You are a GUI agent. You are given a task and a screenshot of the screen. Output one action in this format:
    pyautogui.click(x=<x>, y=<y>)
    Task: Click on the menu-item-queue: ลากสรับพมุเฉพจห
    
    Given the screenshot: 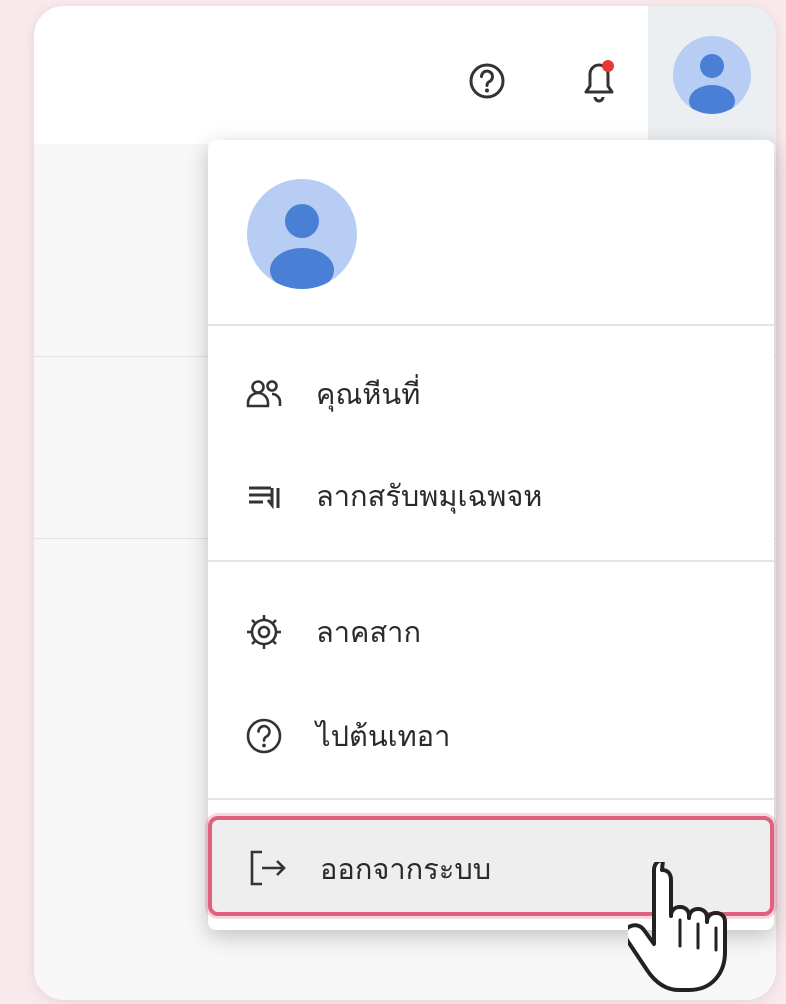 What is the action you would take?
    pyautogui.click(x=491, y=496)
    